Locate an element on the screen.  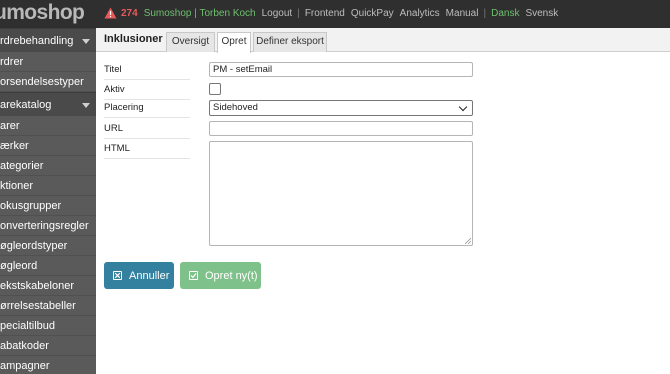
sidebar-item-konverteringsregler: onverteringsregler is located at coordinates (48, 226).